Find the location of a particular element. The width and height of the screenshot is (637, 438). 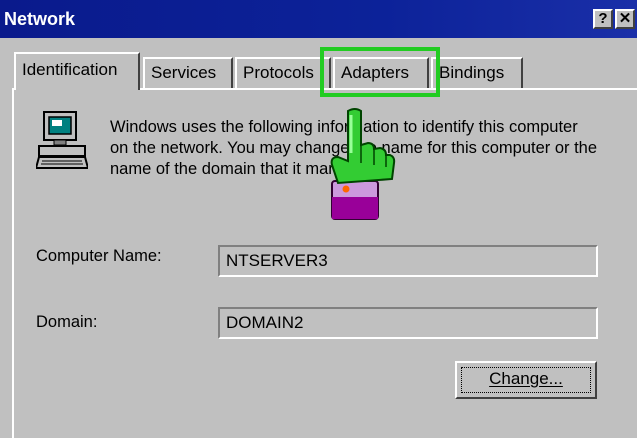

window-title: Network is located at coordinates (40, 19).